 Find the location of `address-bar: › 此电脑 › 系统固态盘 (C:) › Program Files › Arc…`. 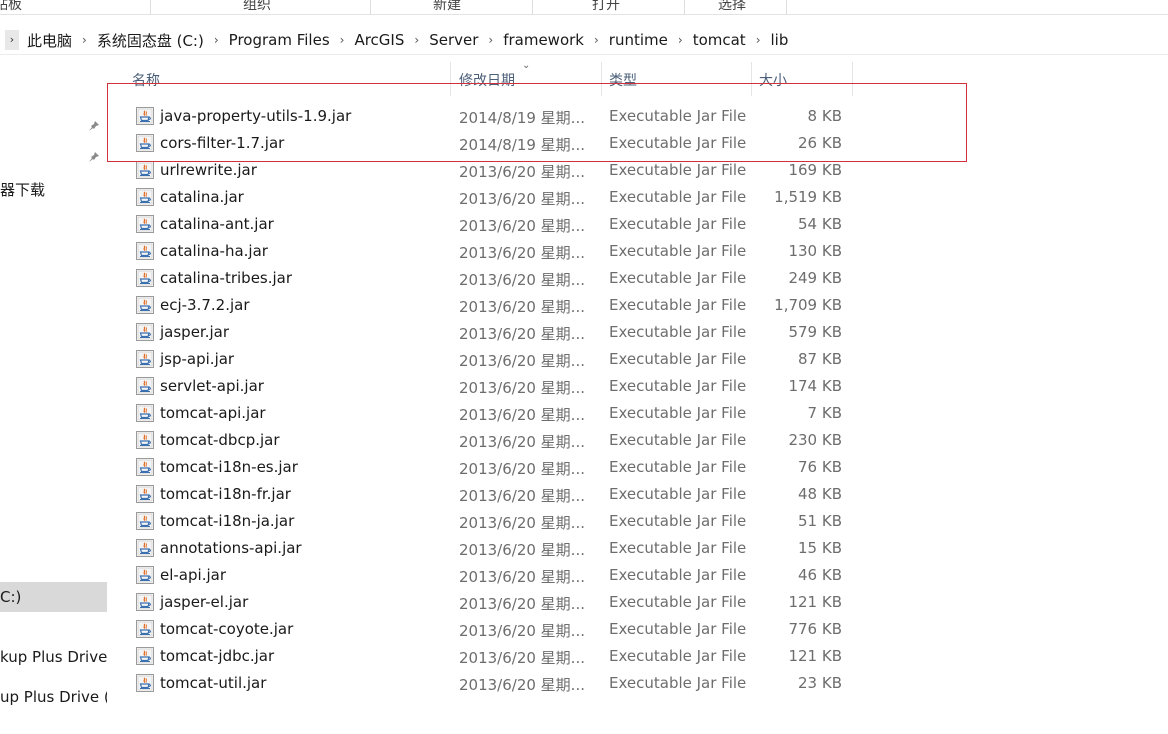

address-bar: › 此电脑 › 系统固态盘 (C:) › Program Files › Arc… is located at coordinates (584, 39).